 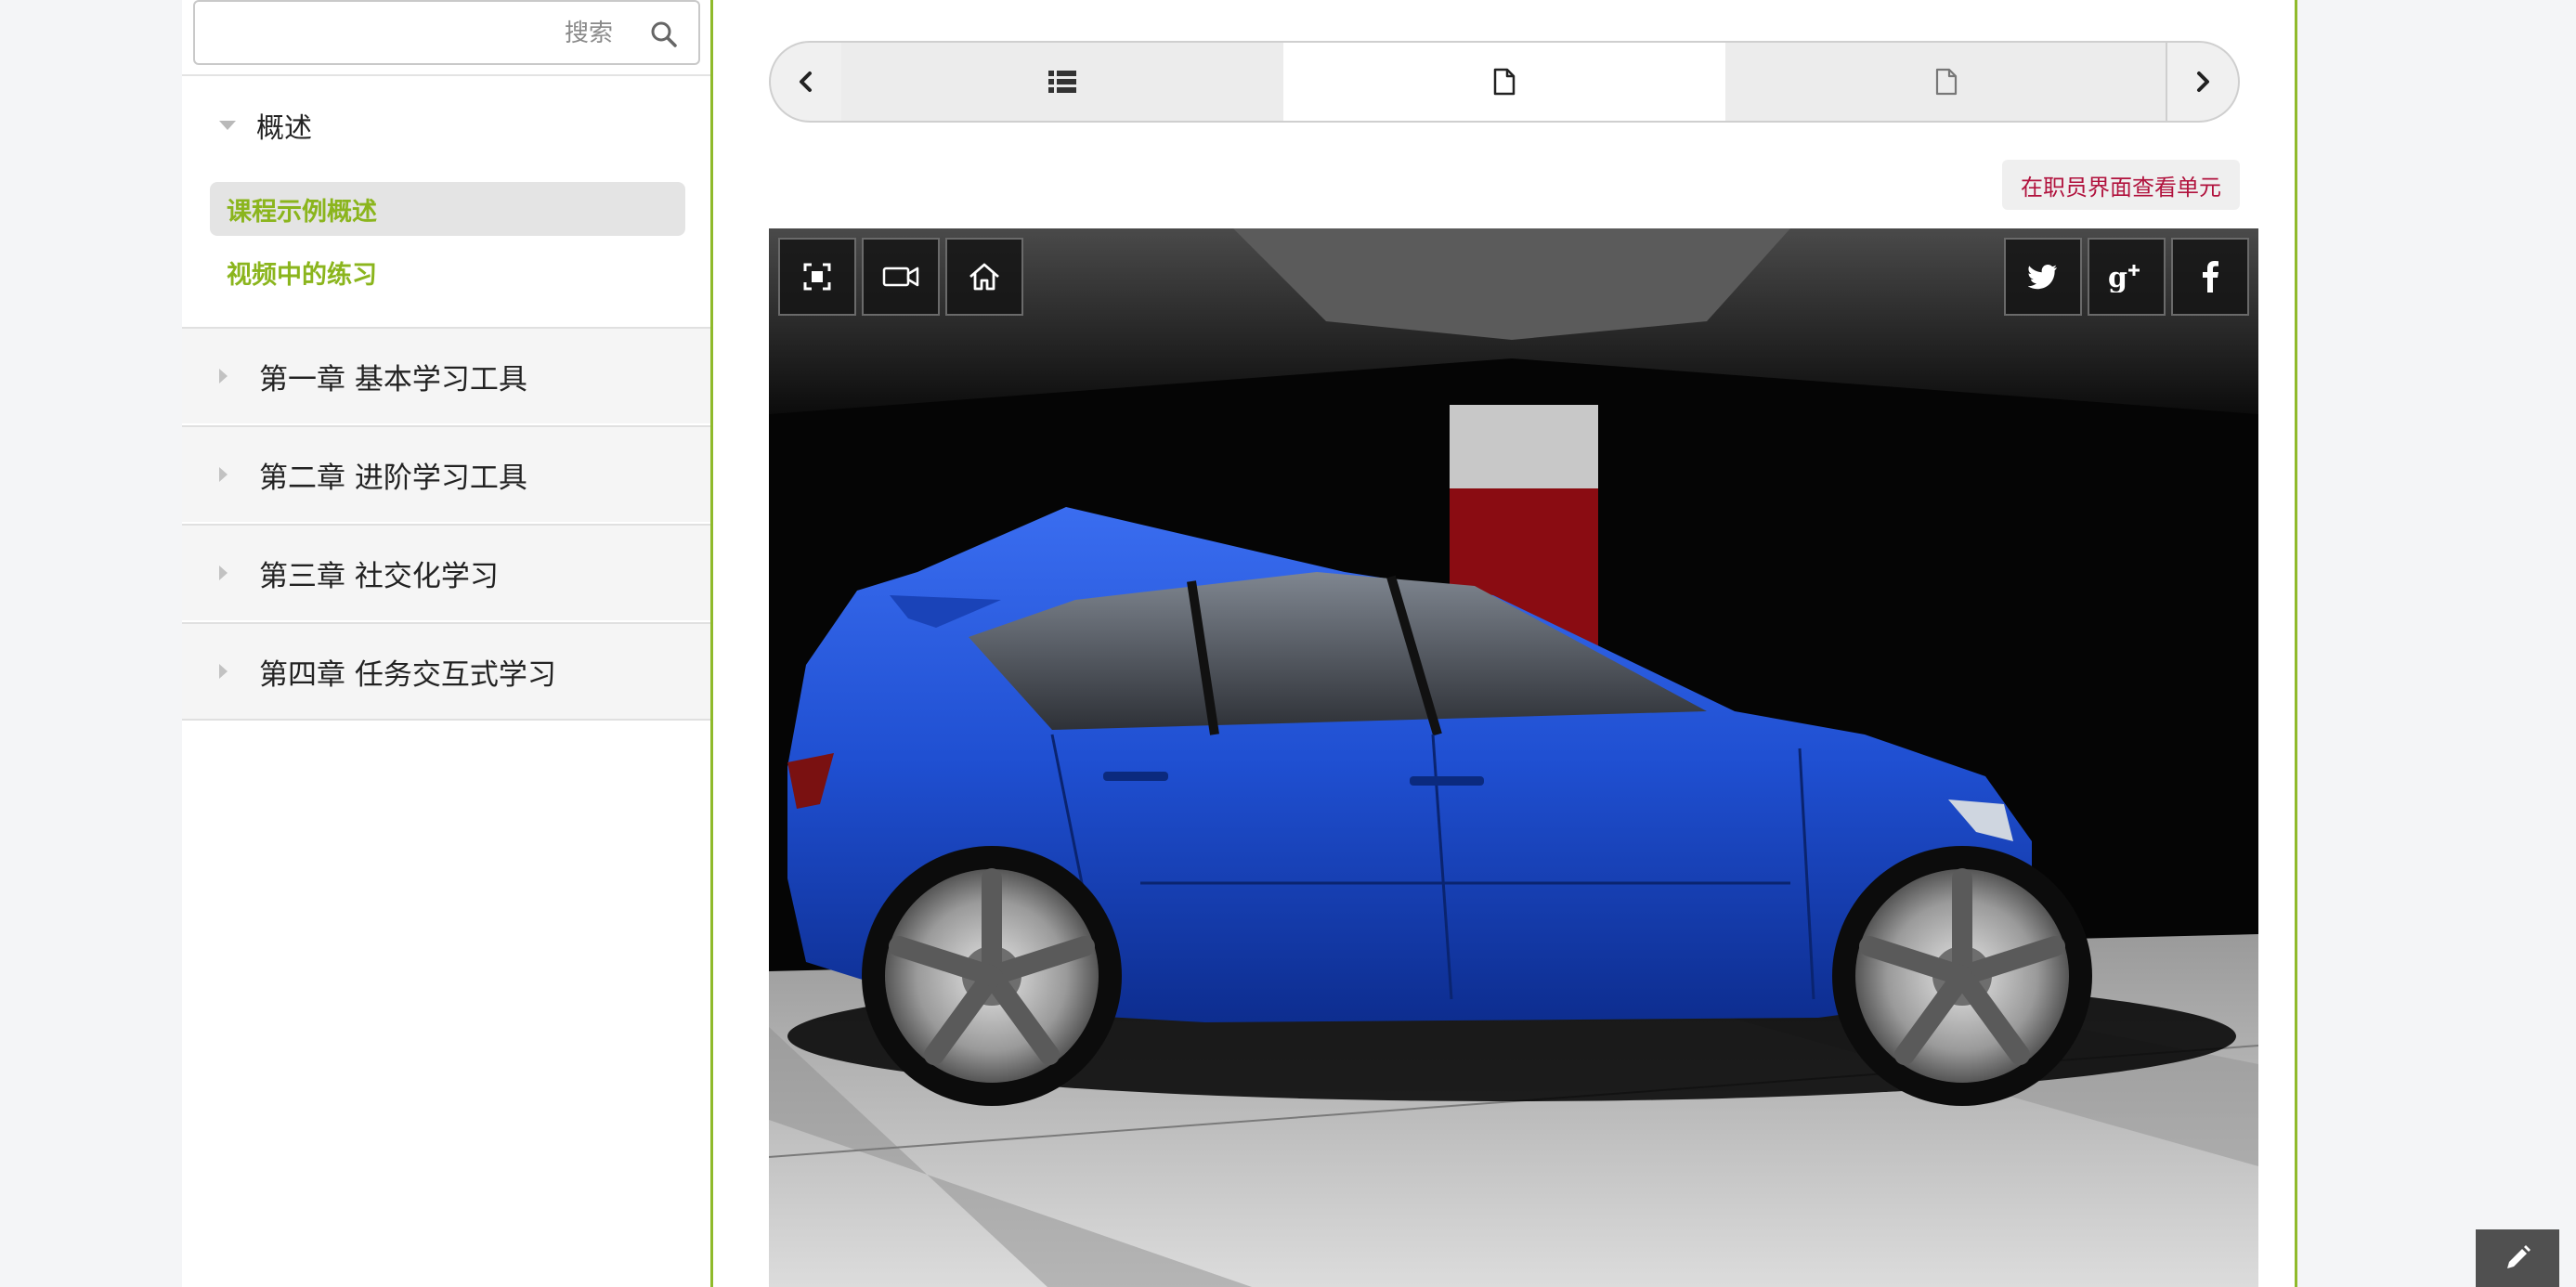 I want to click on twitter-share-button, so click(x=2043, y=277).